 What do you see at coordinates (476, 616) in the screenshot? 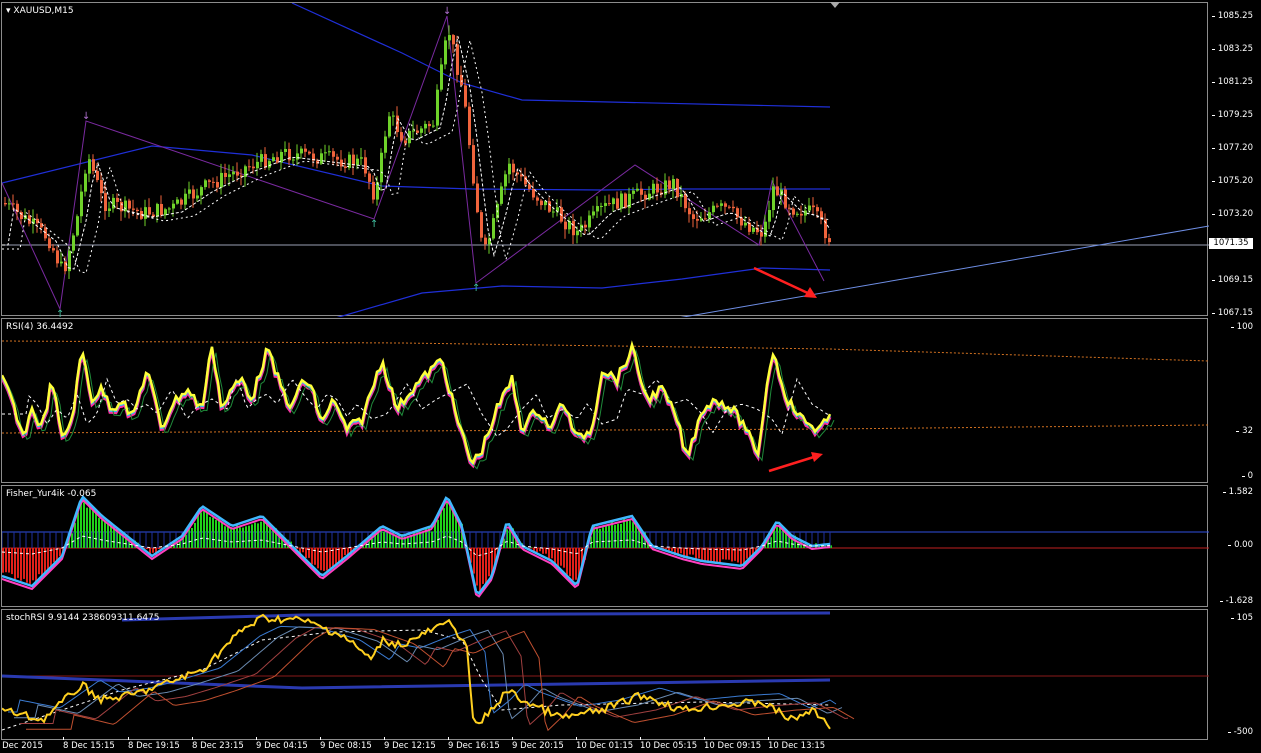
I see `stochrsi-top-band` at bounding box center [476, 616].